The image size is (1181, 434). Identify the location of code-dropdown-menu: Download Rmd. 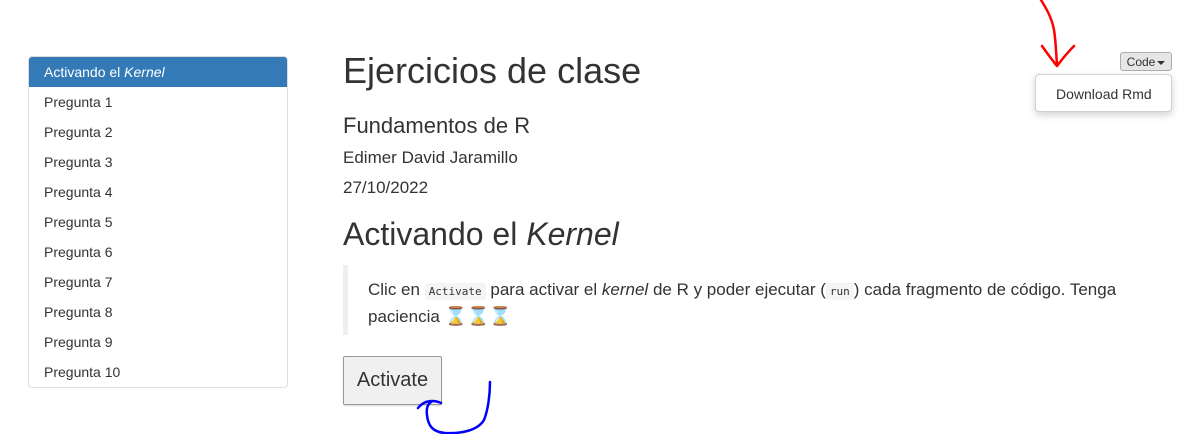
(1103, 93).